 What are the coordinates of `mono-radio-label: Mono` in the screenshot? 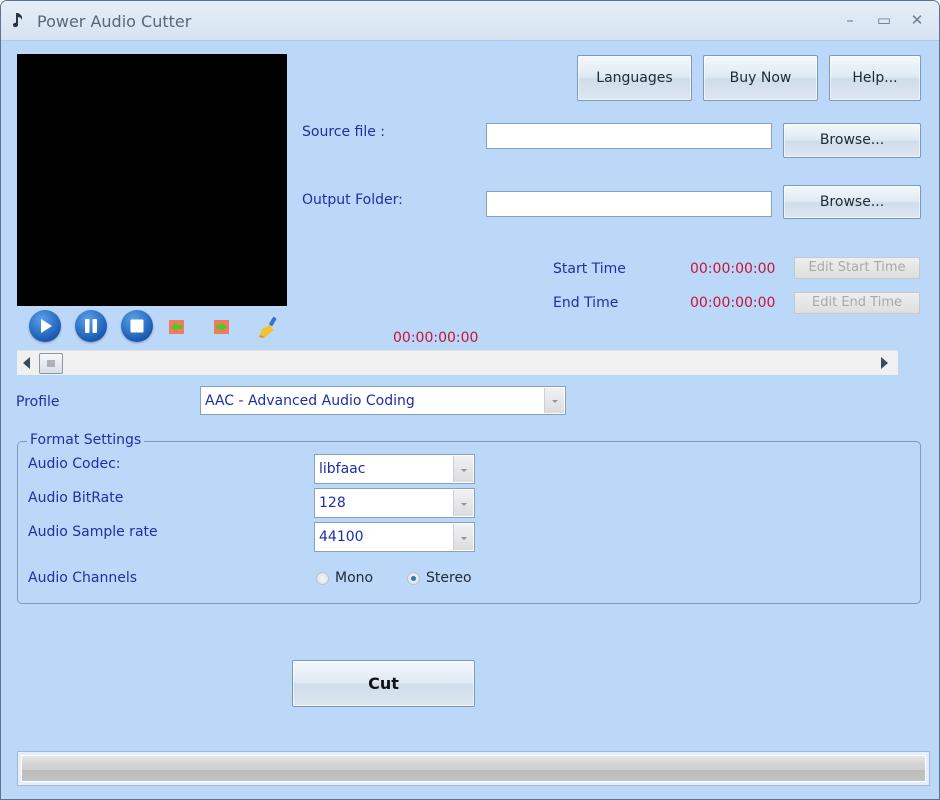 It's located at (354, 578).